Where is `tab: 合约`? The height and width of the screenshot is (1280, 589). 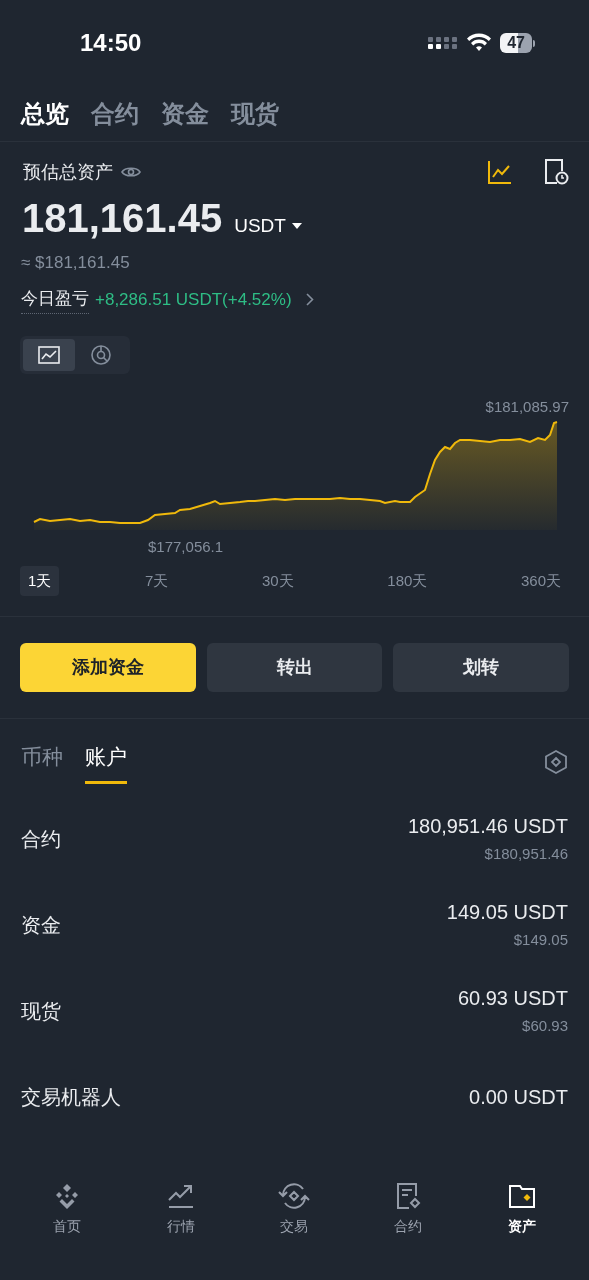
tab: 合约 is located at coordinates (115, 113).